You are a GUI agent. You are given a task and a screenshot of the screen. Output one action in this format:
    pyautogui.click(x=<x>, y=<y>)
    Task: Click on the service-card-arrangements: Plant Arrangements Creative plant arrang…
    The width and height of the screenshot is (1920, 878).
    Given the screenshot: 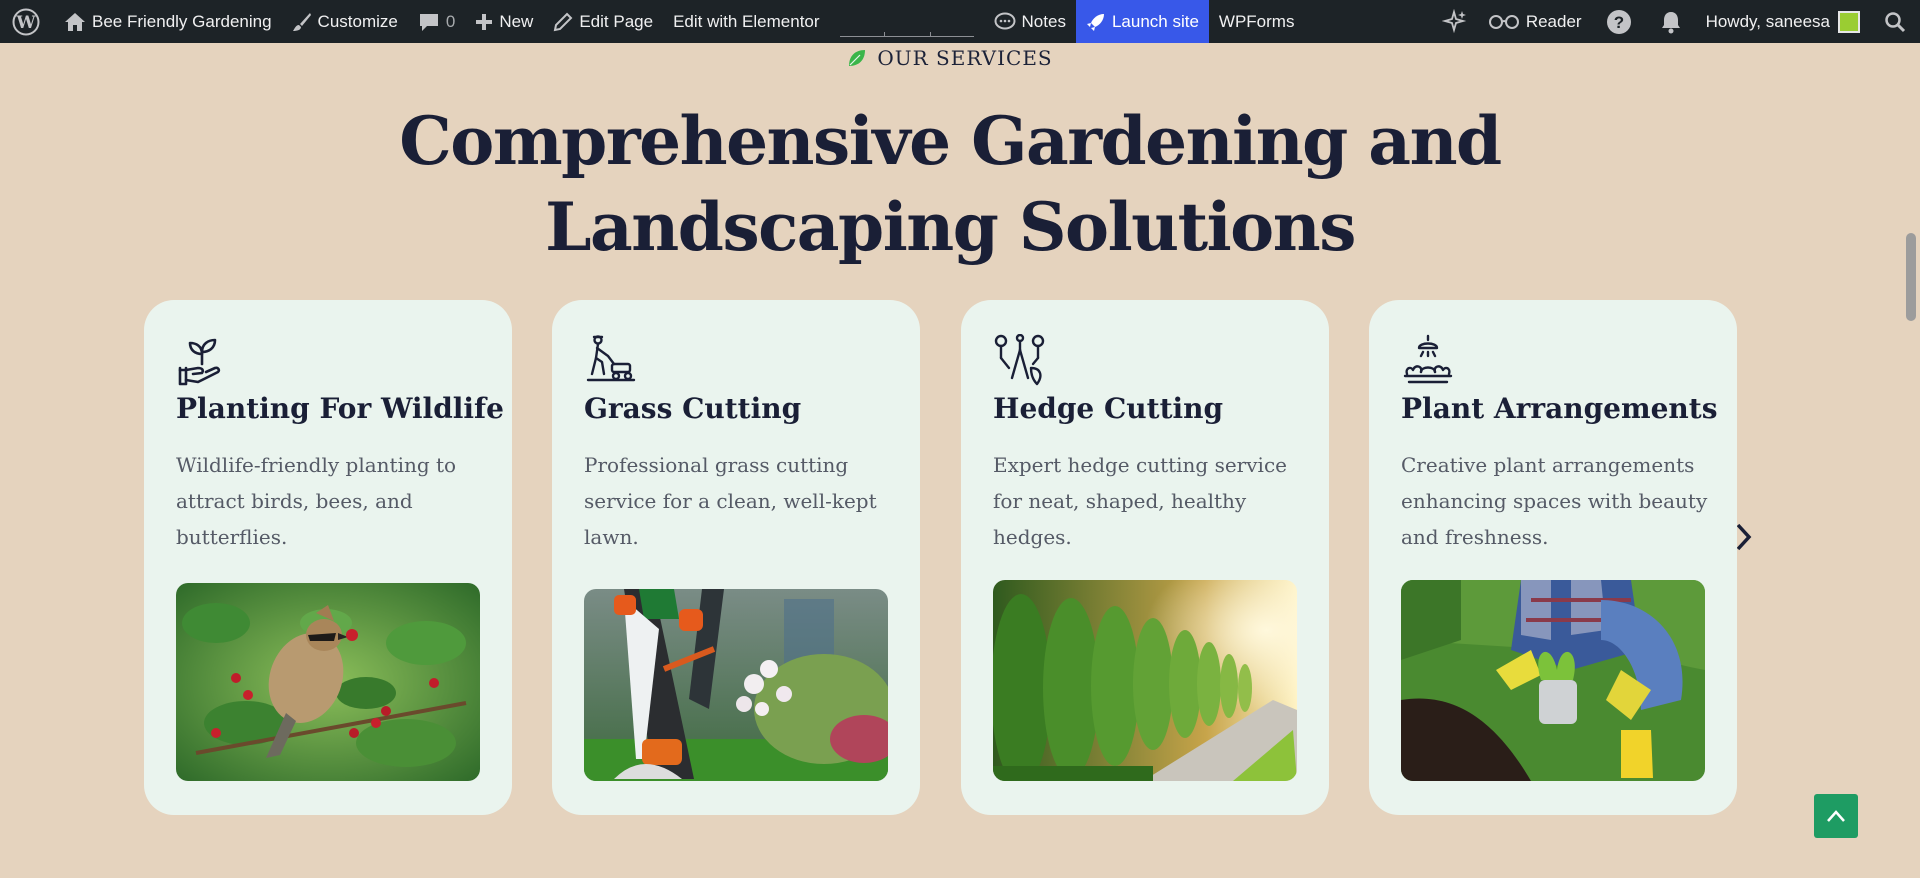 What is the action you would take?
    pyautogui.click(x=1553, y=557)
    